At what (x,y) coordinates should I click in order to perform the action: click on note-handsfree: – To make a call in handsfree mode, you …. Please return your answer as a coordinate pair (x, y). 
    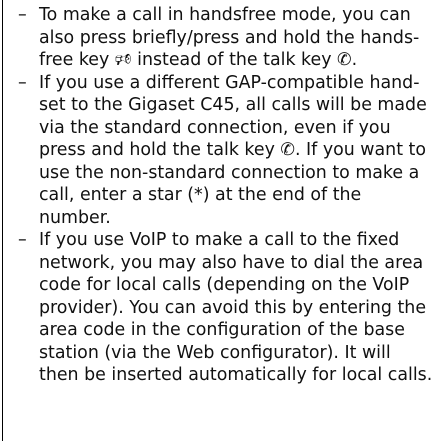
    Looking at the image, I should click on (225, 38).